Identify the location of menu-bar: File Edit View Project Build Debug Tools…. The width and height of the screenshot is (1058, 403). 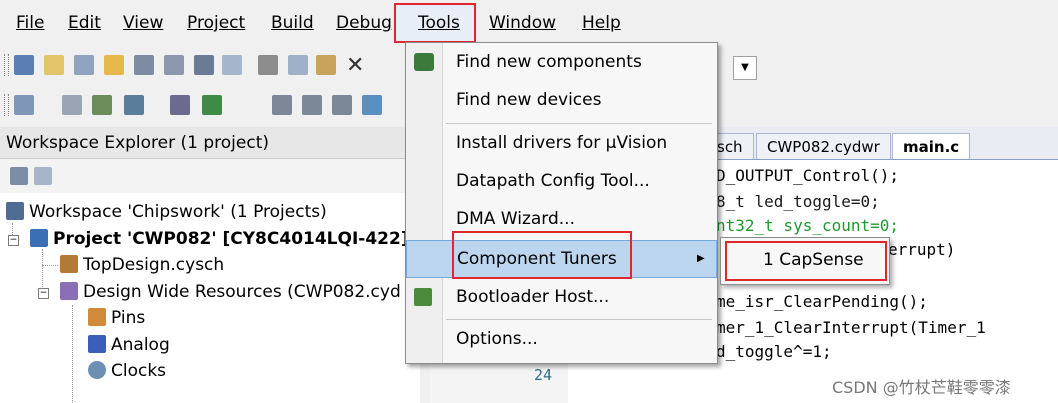
(529, 23).